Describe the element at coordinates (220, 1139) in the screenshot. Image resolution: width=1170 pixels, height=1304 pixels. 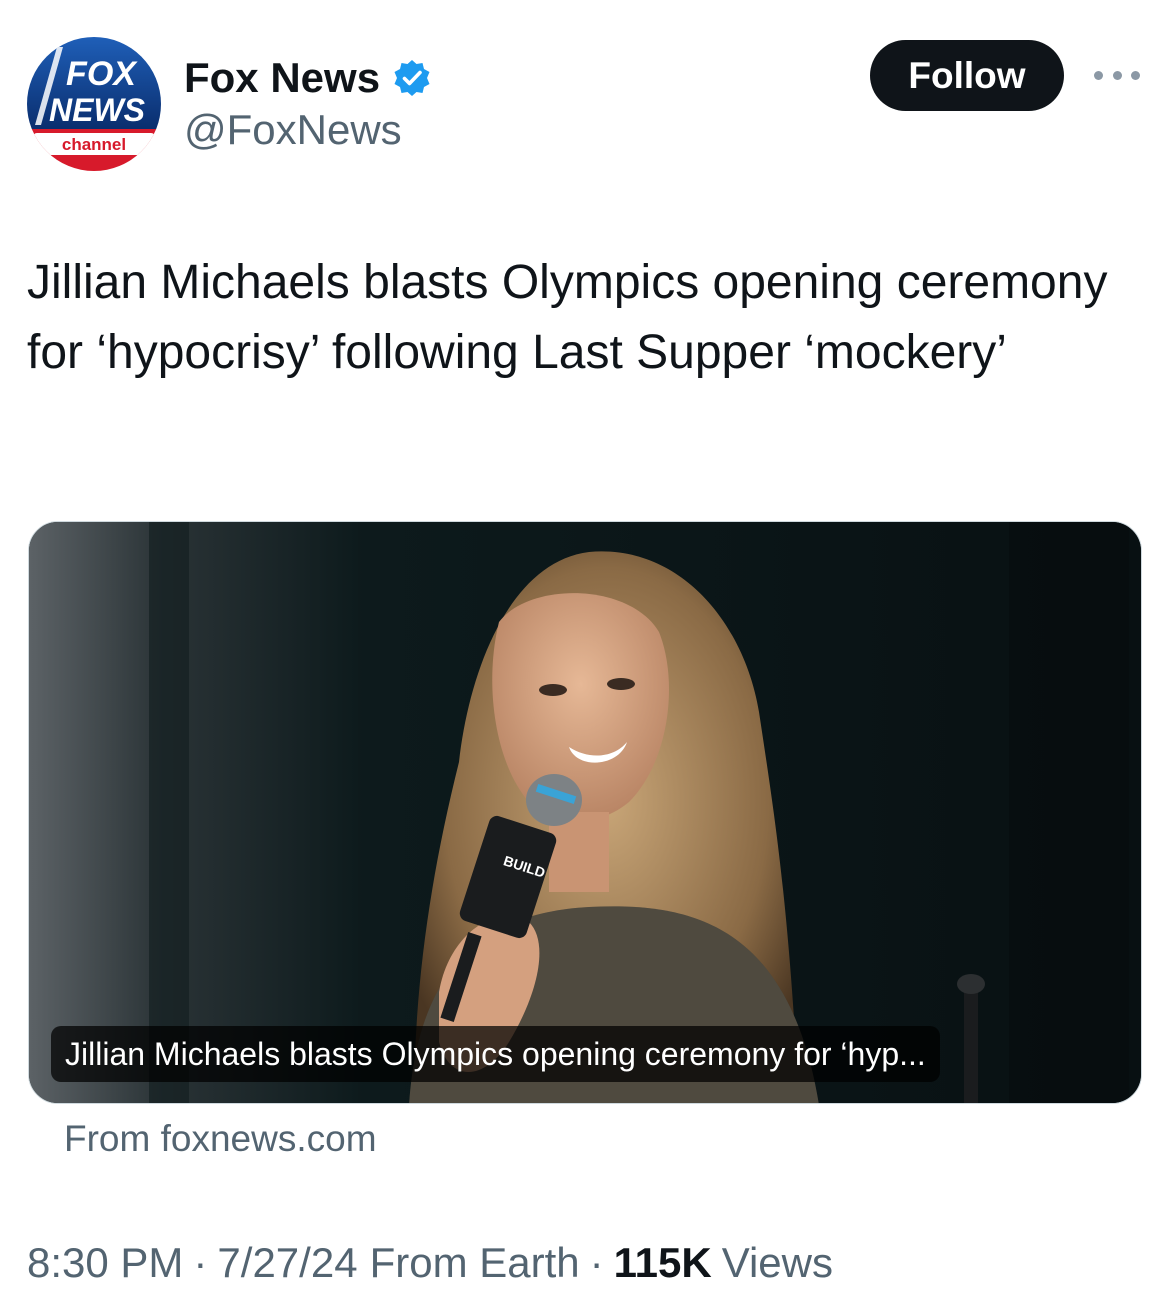
I see `card-source: From foxnews.com` at that location.